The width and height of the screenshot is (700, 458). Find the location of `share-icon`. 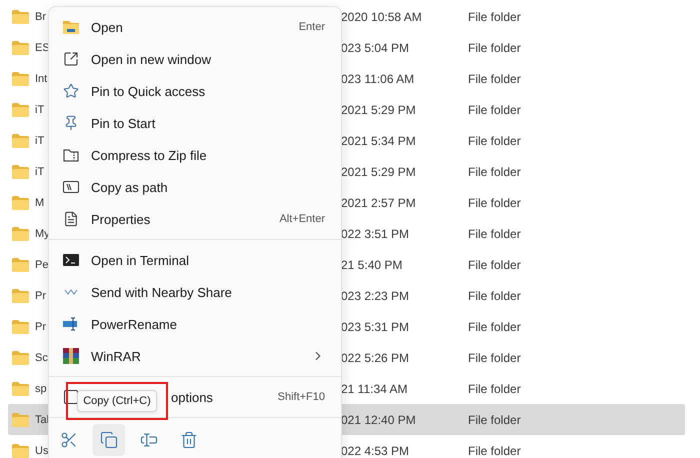

share-icon is located at coordinates (71, 292).